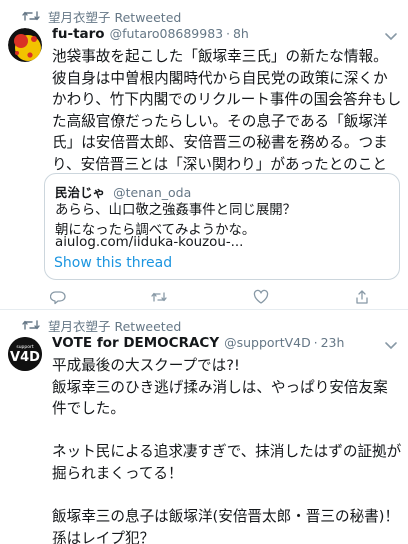  I want to click on avatar, so click(25, 45).